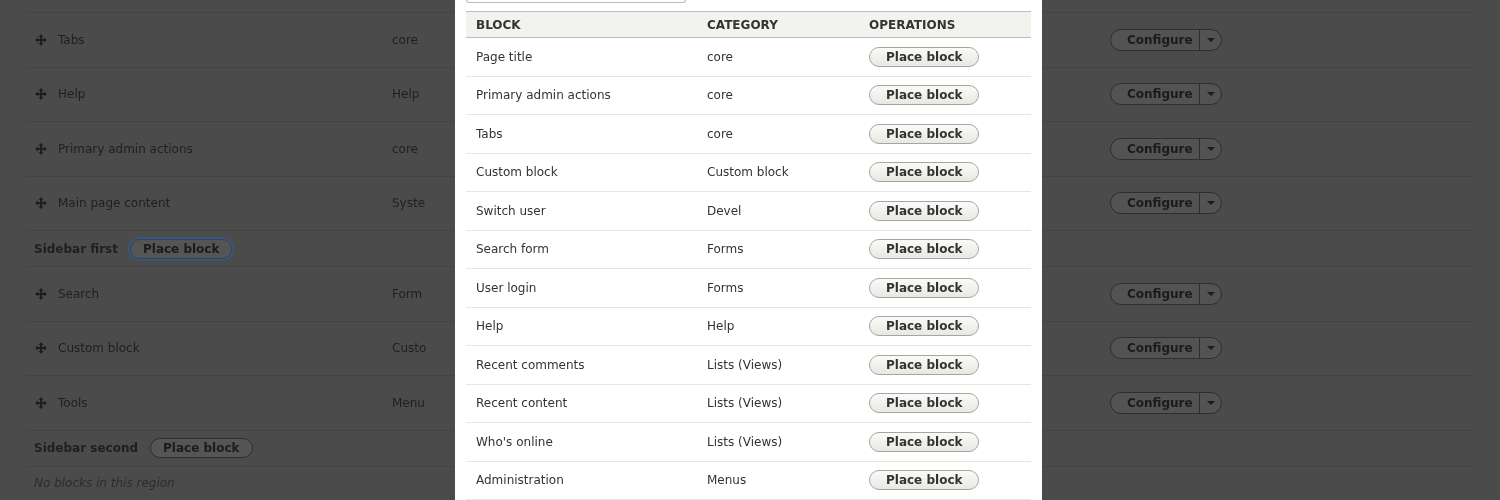  What do you see at coordinates (511, 210) in the screenshot?
I see `block-name: Switch user` at bounding box center [511, 210].